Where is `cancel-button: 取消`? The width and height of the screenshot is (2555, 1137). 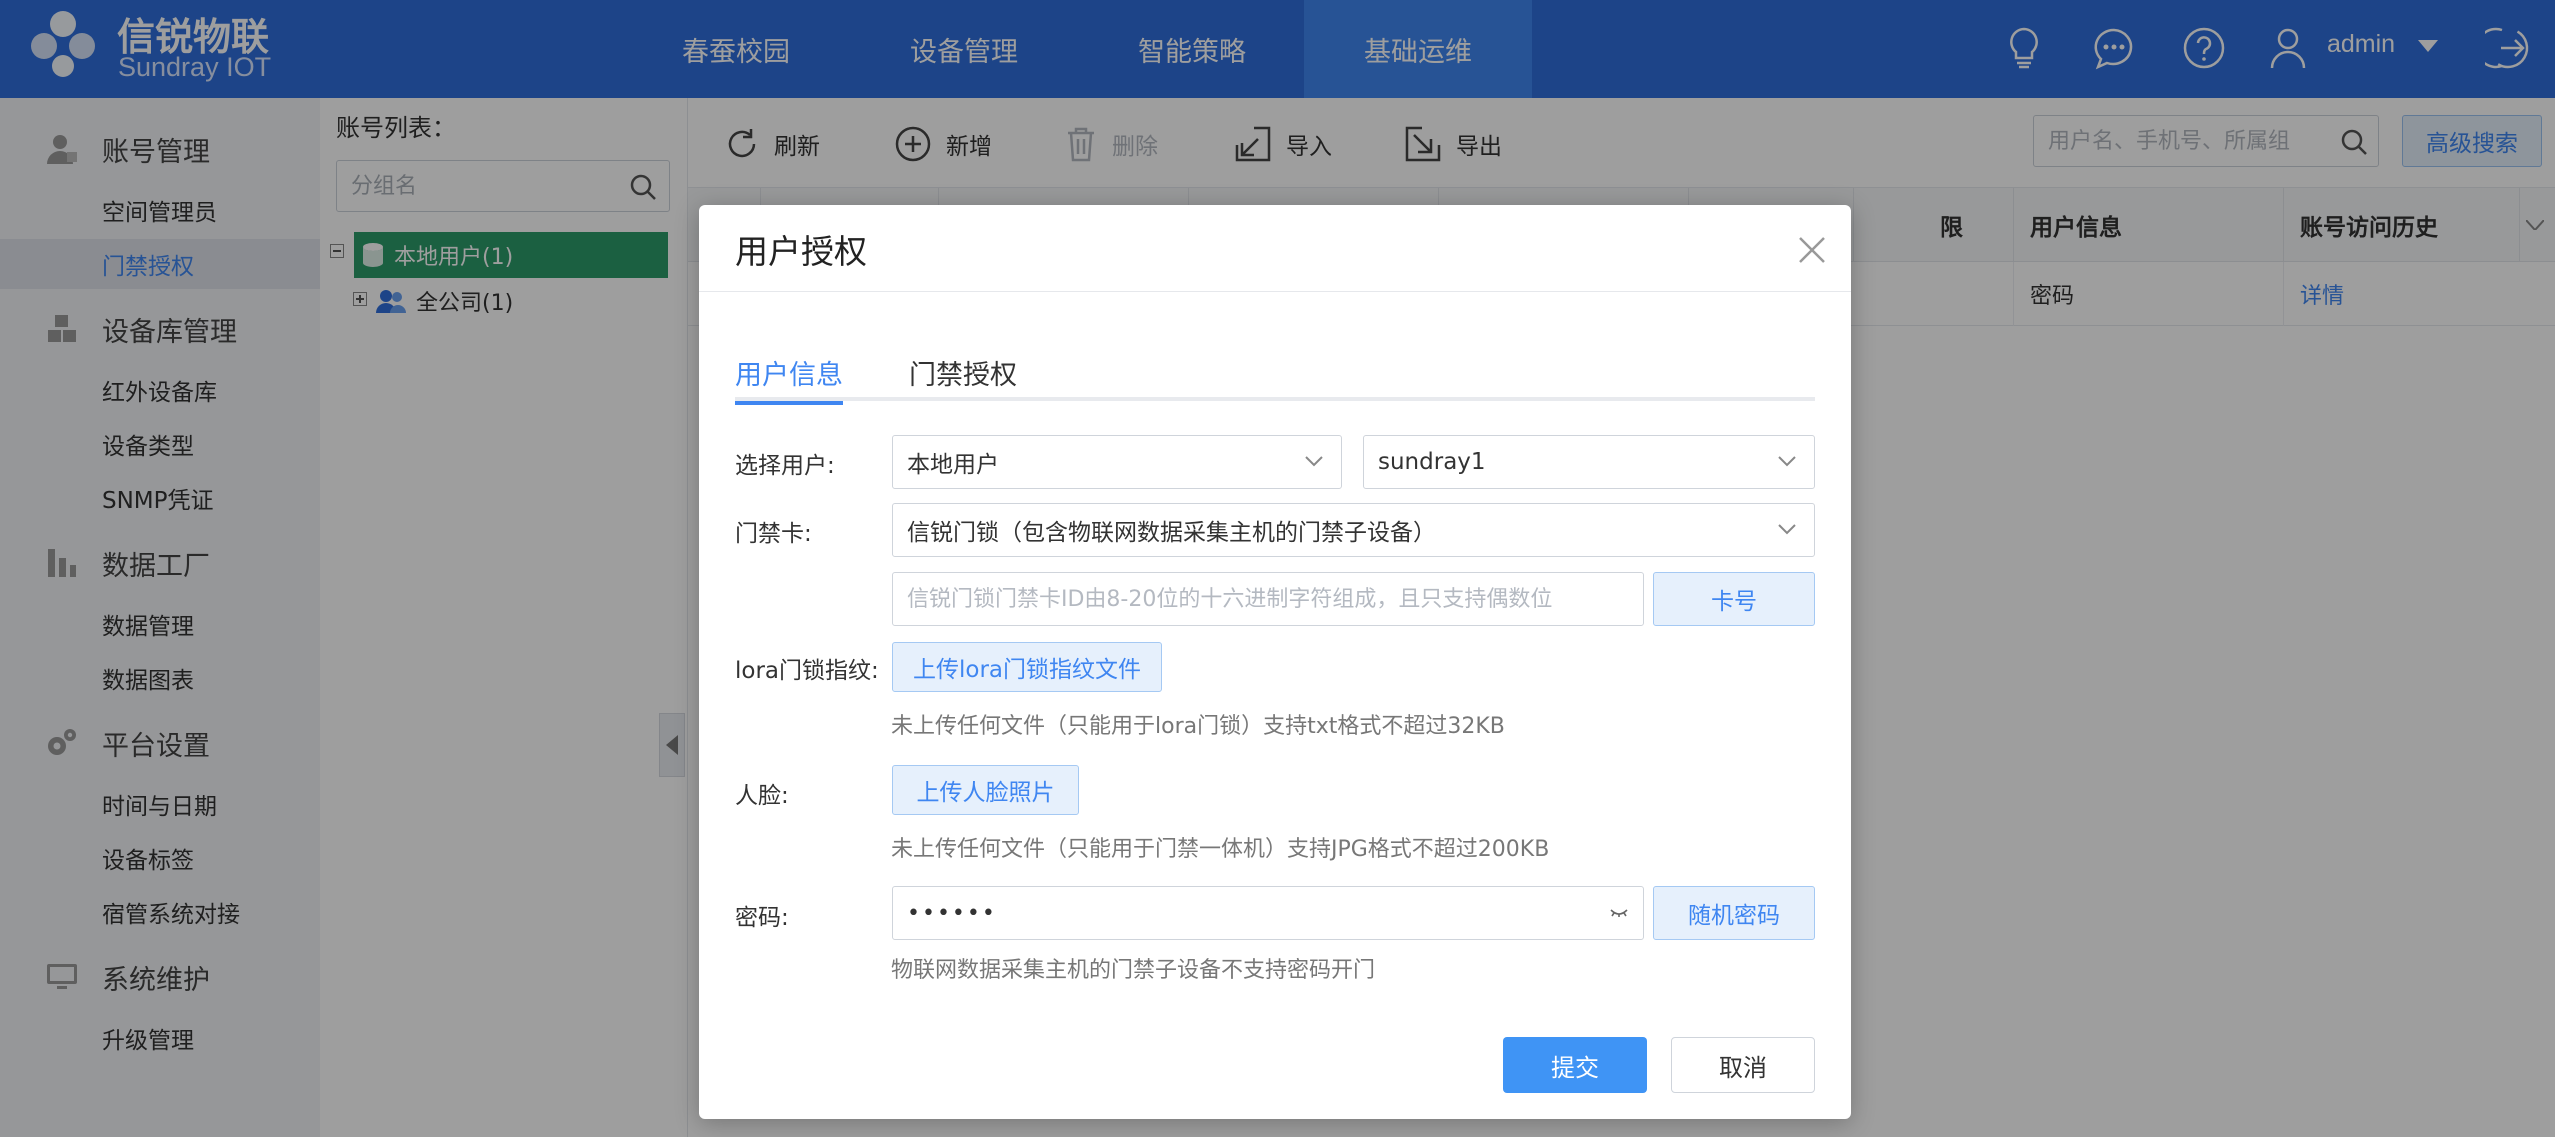 cancel-button: 取消 is located at coordinates (1743, 1065).